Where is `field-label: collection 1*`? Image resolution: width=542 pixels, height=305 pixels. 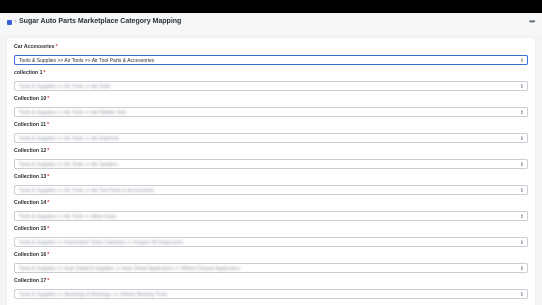 field-label: collection 1* is located at coordinates (30, 73).